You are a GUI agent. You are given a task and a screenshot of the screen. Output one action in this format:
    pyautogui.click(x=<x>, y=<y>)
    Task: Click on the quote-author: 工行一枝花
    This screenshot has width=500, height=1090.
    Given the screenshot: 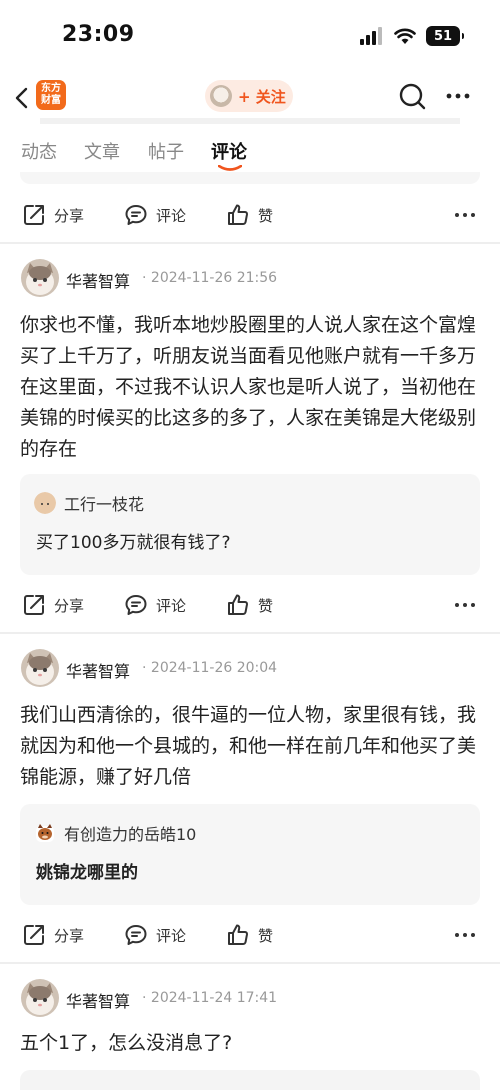 What is the action you would take?
    pyautogui.click(x=89, y=503)
    